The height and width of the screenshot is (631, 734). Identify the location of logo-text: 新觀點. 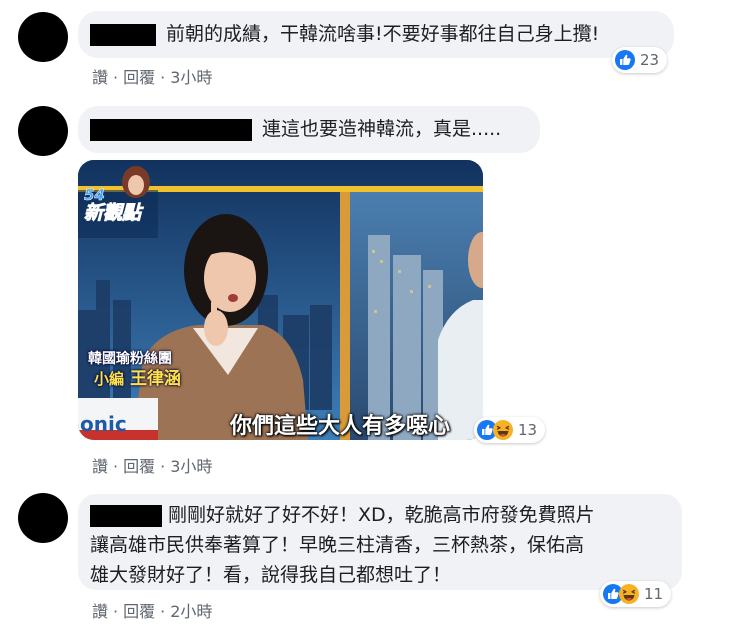
(113, 213).